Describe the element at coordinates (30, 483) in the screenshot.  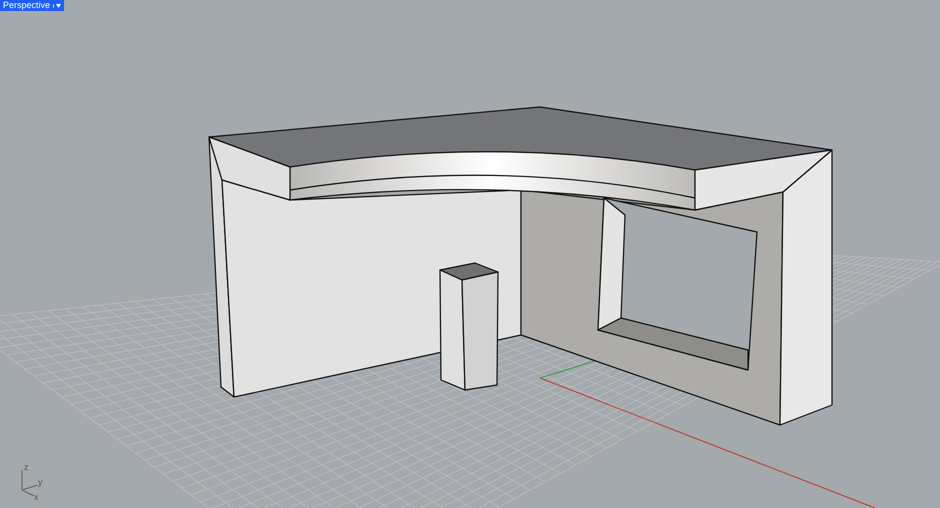
I see `axis-widget-icon` at that location.